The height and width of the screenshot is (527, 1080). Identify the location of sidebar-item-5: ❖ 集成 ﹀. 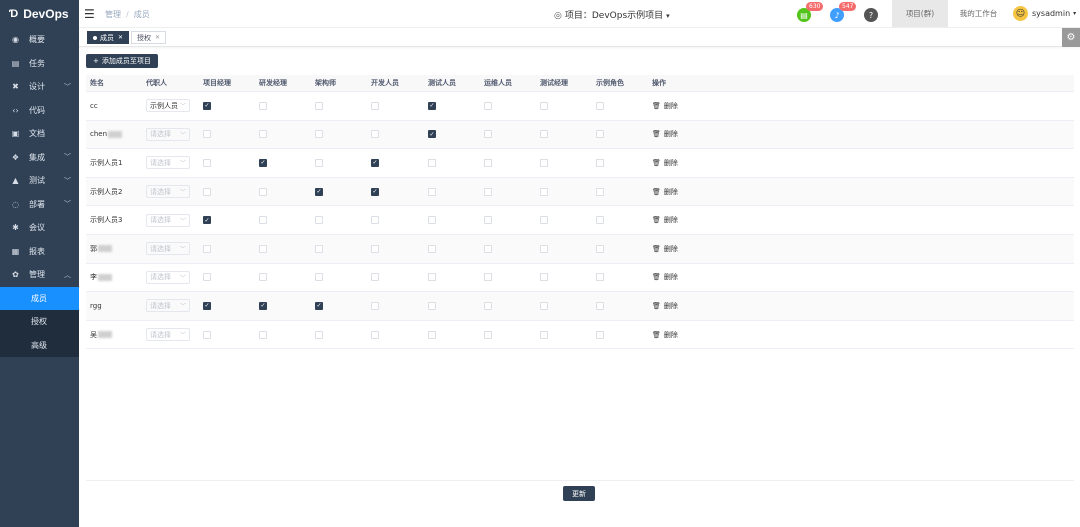
(39, 158).